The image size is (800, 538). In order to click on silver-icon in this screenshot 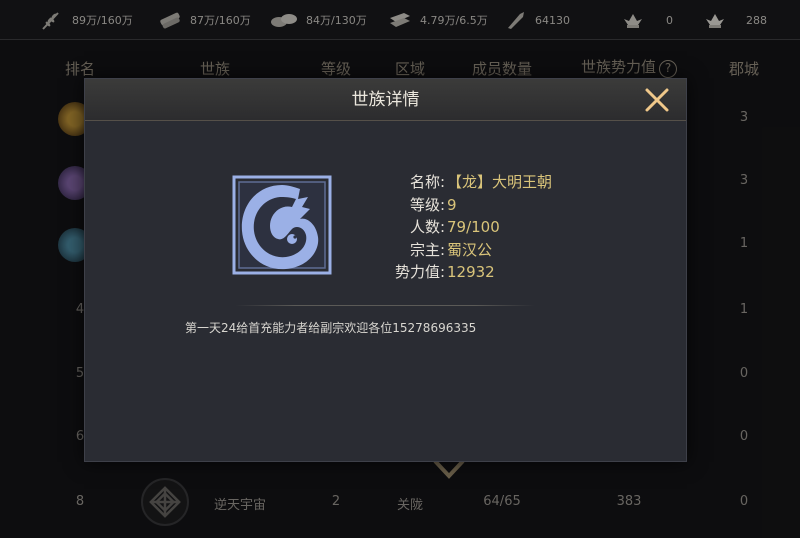, I will do `click(715, 21)`.